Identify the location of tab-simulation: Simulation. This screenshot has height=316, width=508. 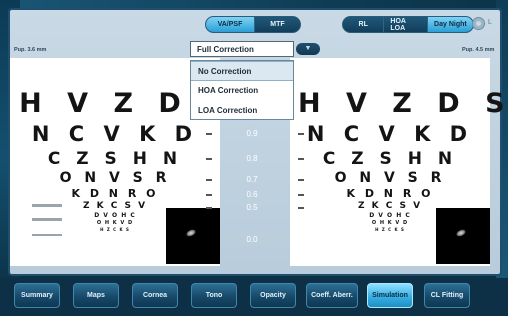
(390, 295).